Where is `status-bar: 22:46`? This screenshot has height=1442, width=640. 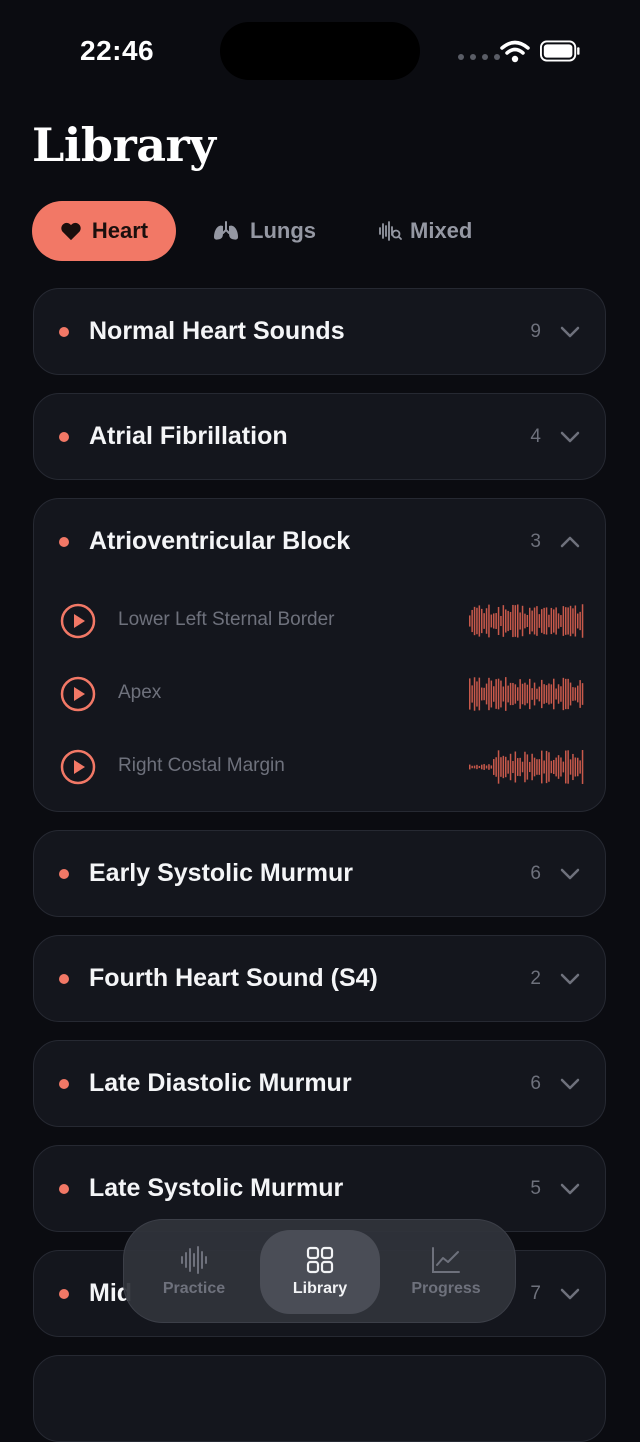
status-bar: 22:46 is located at coordinates (320, 50).